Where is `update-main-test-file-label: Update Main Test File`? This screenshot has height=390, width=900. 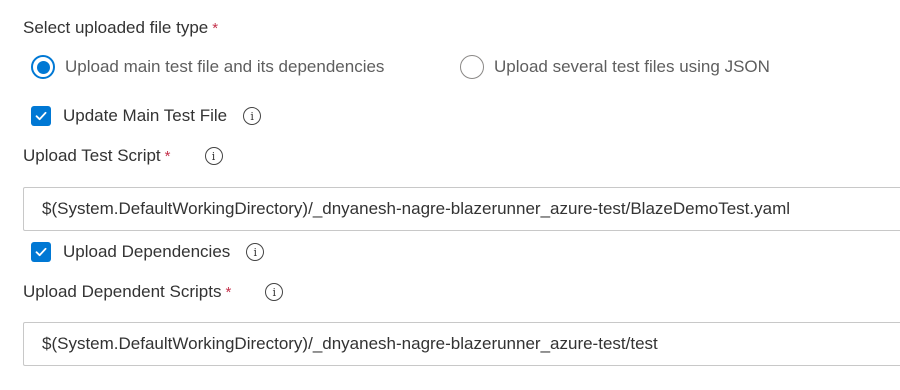
update-main-test-file-label: Update Main Test File is located at coordinates (145, 115).